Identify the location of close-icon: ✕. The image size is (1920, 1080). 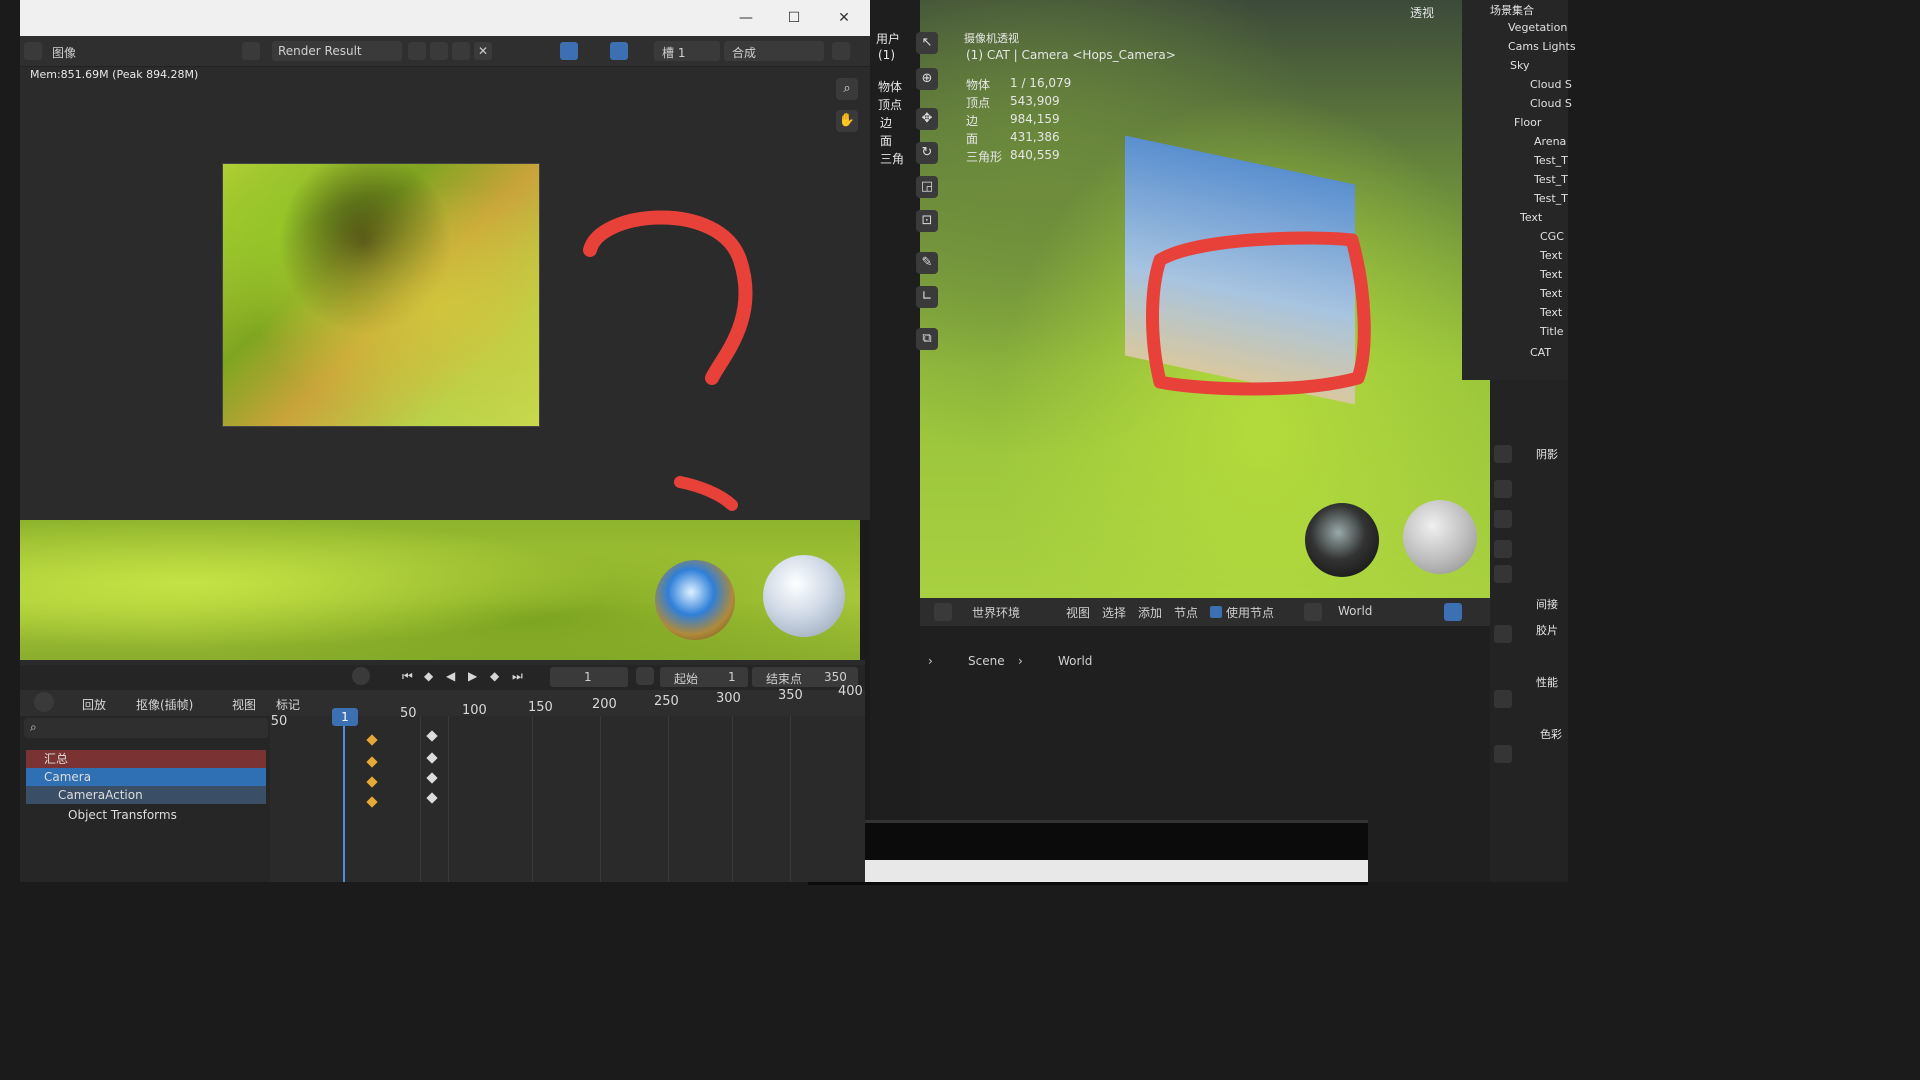
(483, 51).